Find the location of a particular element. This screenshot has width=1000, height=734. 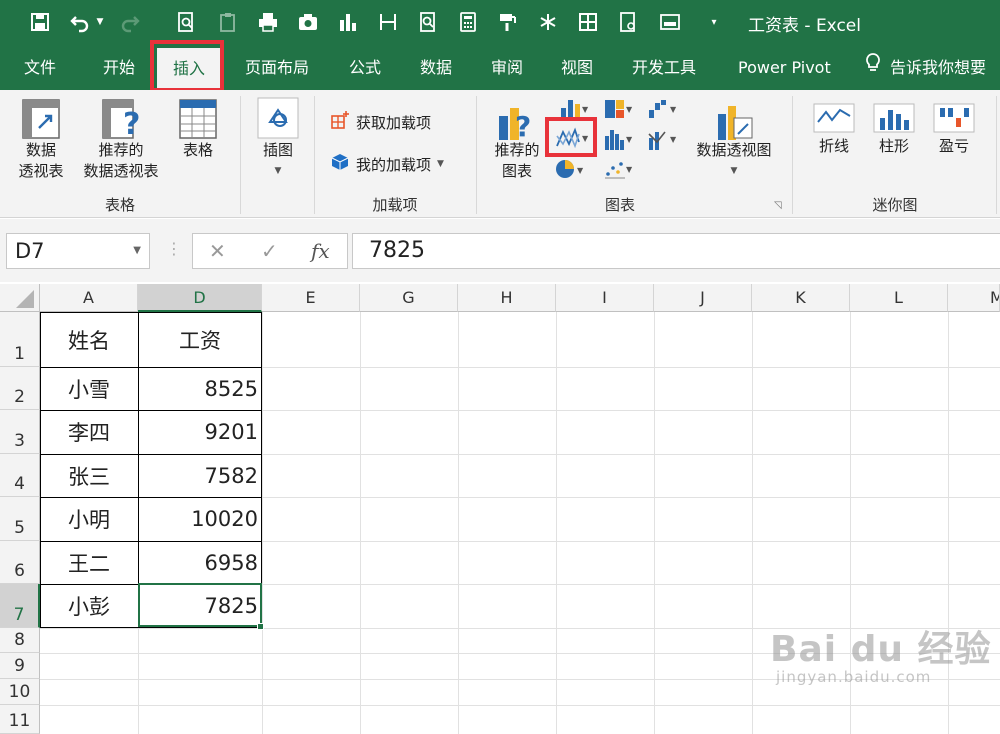

column-header-i: I is located at coordinates (605, 298).